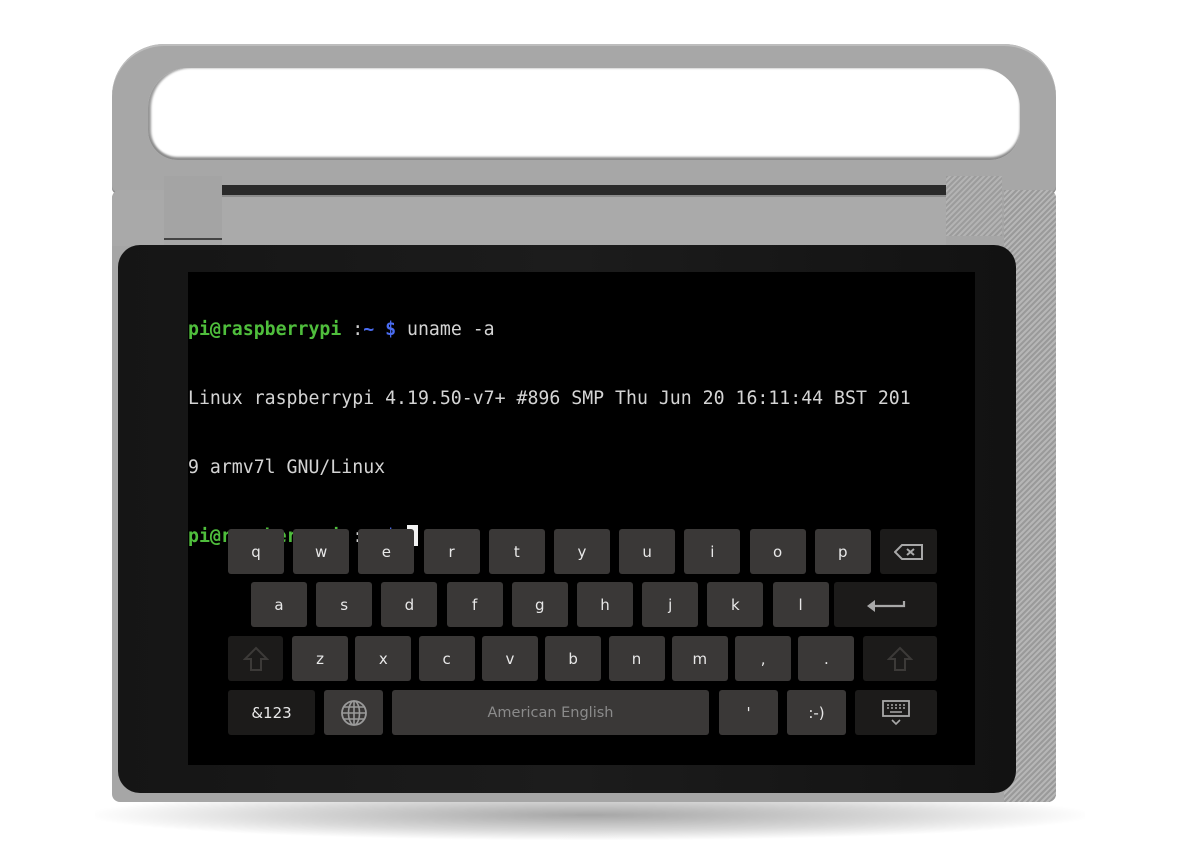 Image resolution: width=1200 pixels, height=850 pixels. What do you see at coordinates (699, 658) in the screenshot?
I see `key-m: m` at bounding box center [699, 658].